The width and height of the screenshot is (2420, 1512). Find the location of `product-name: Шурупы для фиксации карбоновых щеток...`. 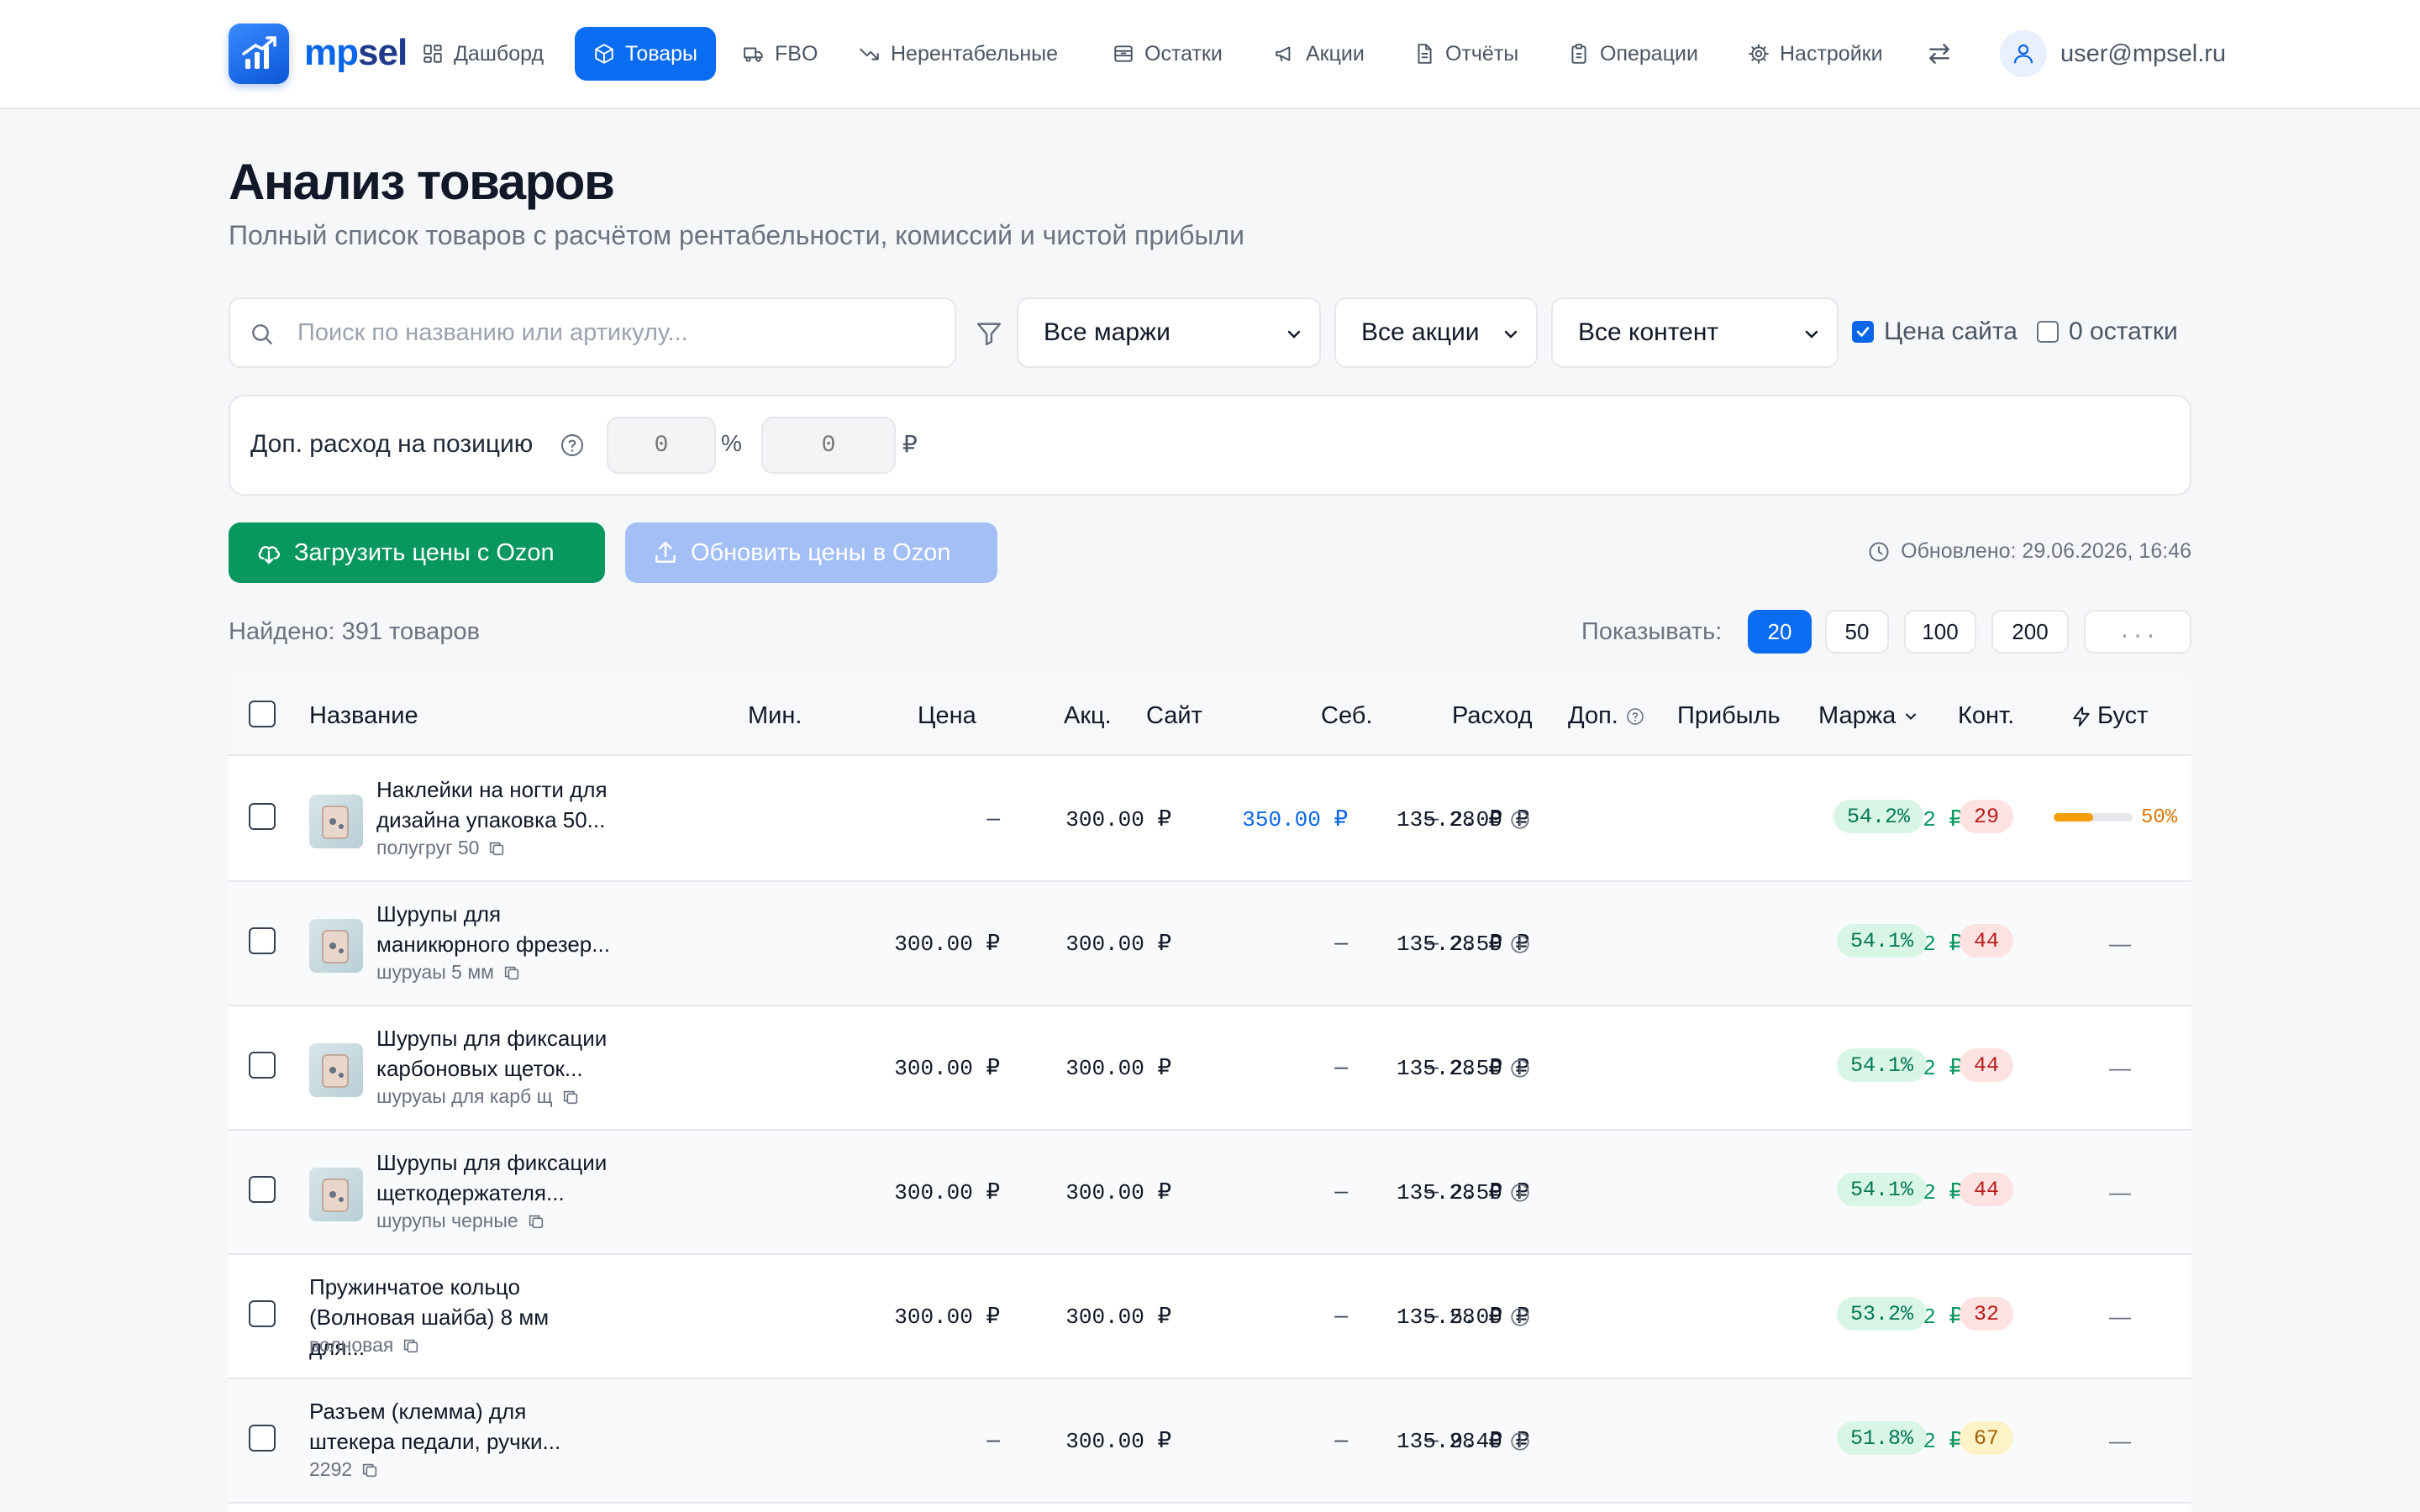

product-name: Шурупы для фиксации карбоновых щеток... is located at coordinates (507, 1053).